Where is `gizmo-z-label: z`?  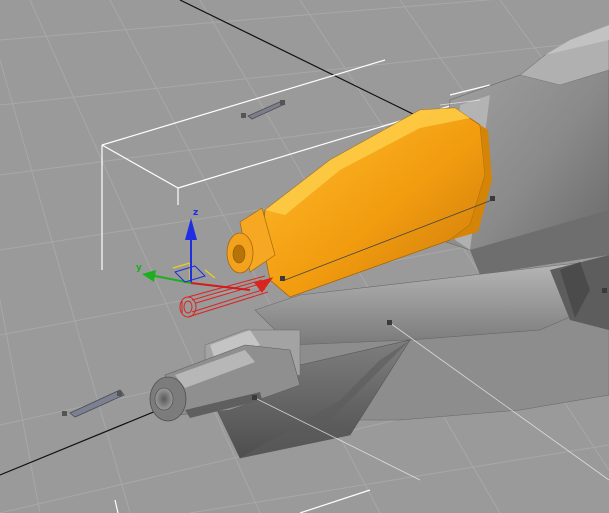
gizmo-z-label: z is located at coordinates (195, 213).